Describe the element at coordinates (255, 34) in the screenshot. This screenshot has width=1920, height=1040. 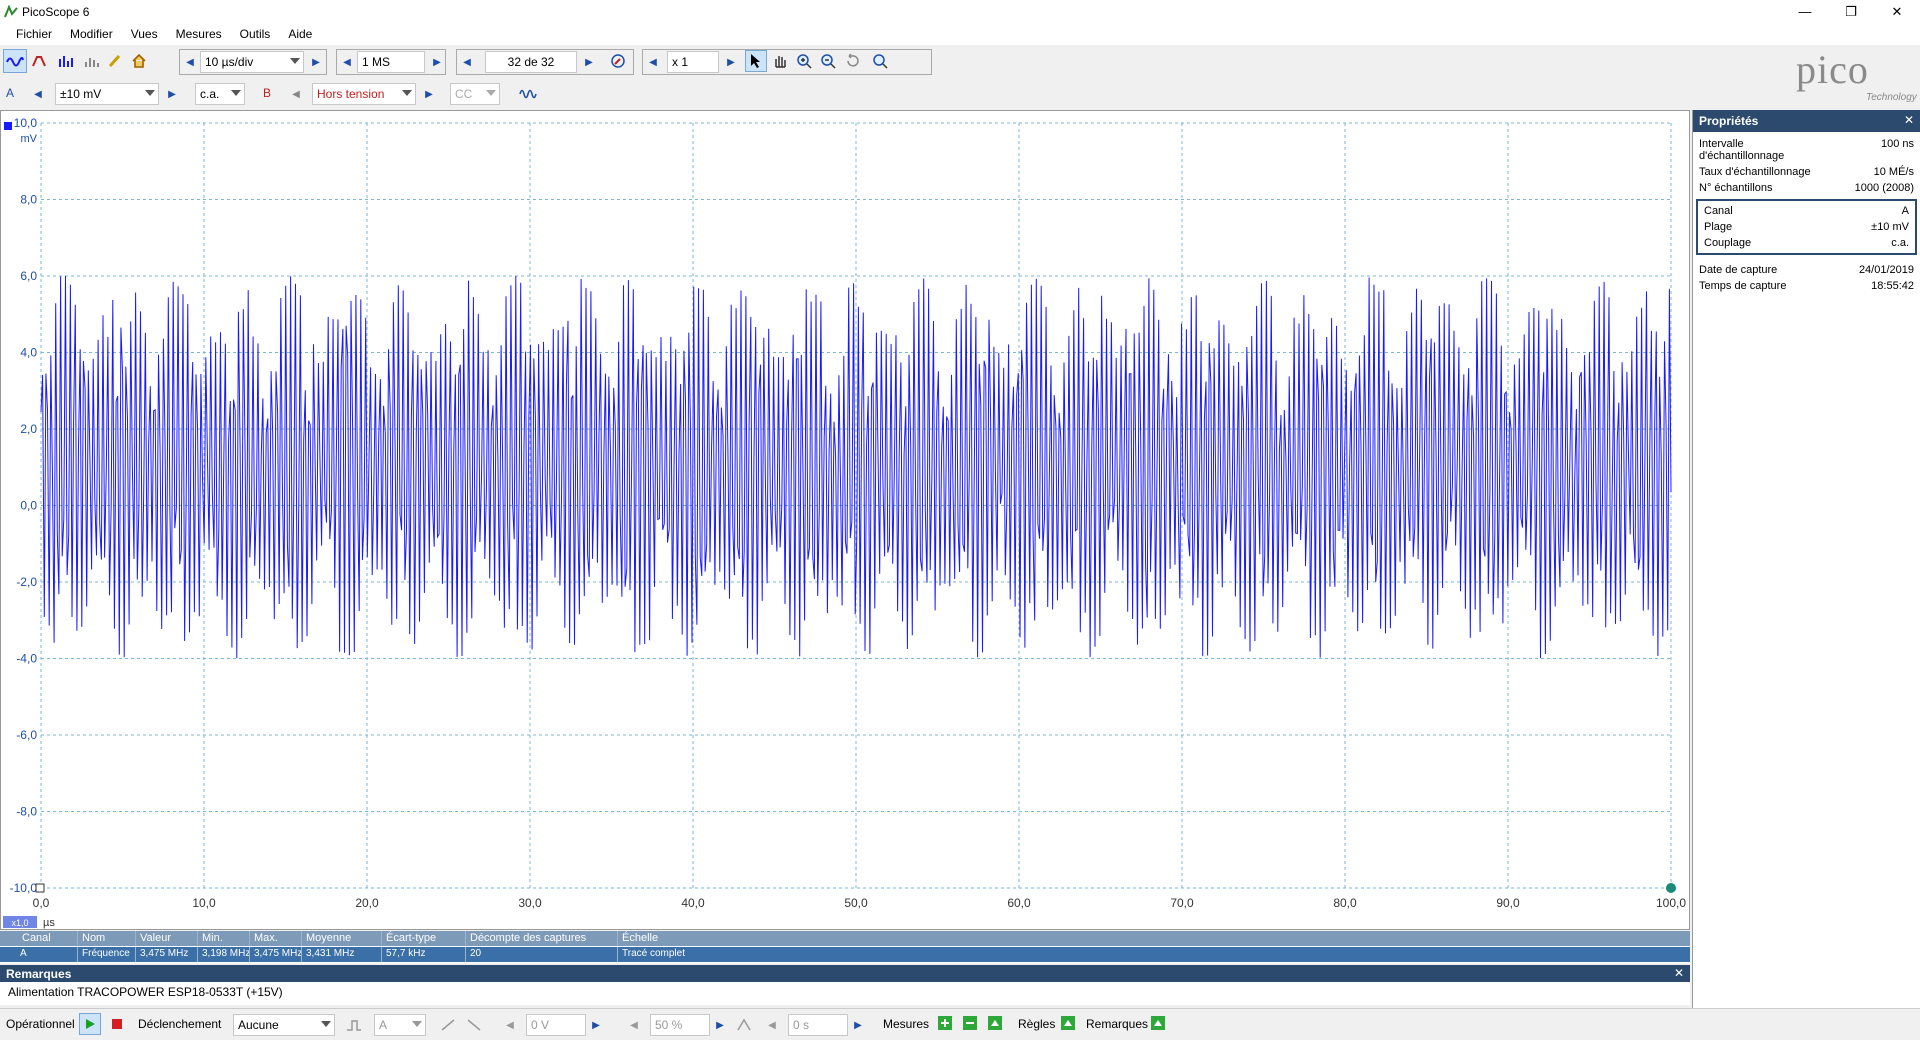
I see `menu-outils: Outils` at that location.